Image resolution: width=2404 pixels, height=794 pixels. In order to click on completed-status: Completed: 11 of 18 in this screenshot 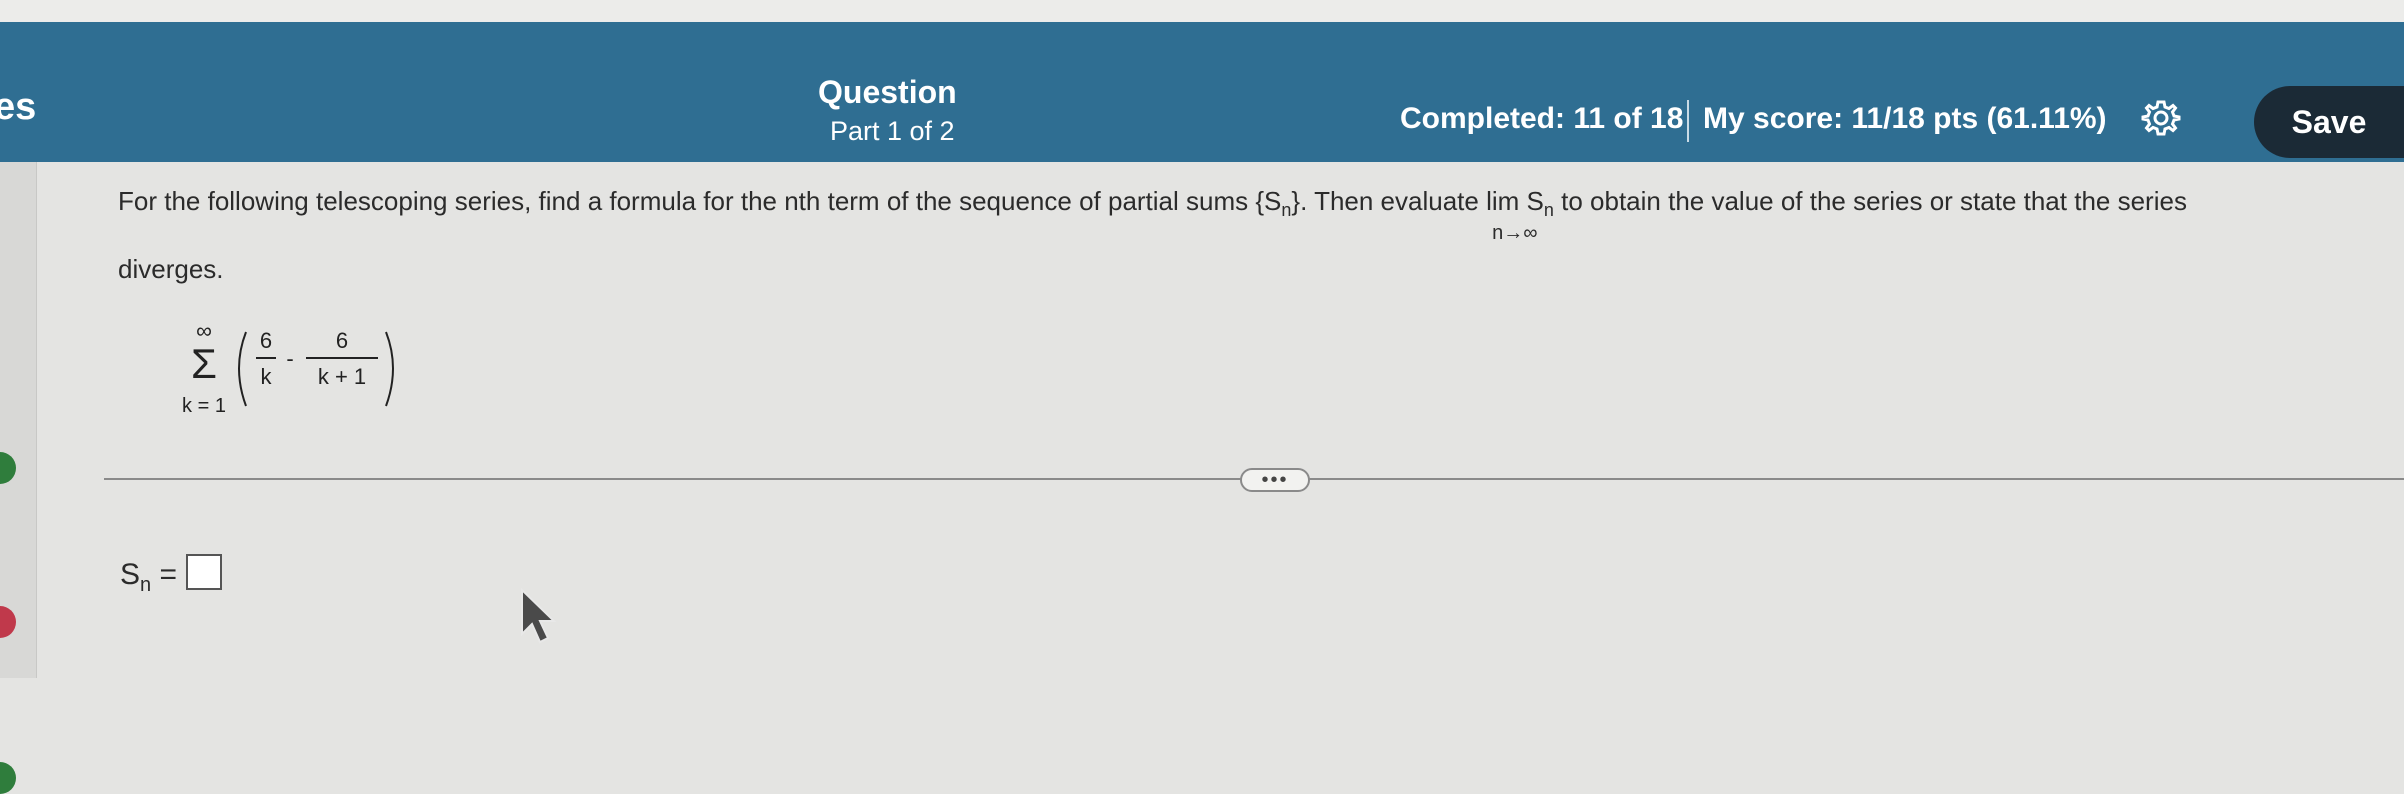, I will do `click(1542, 118)`.